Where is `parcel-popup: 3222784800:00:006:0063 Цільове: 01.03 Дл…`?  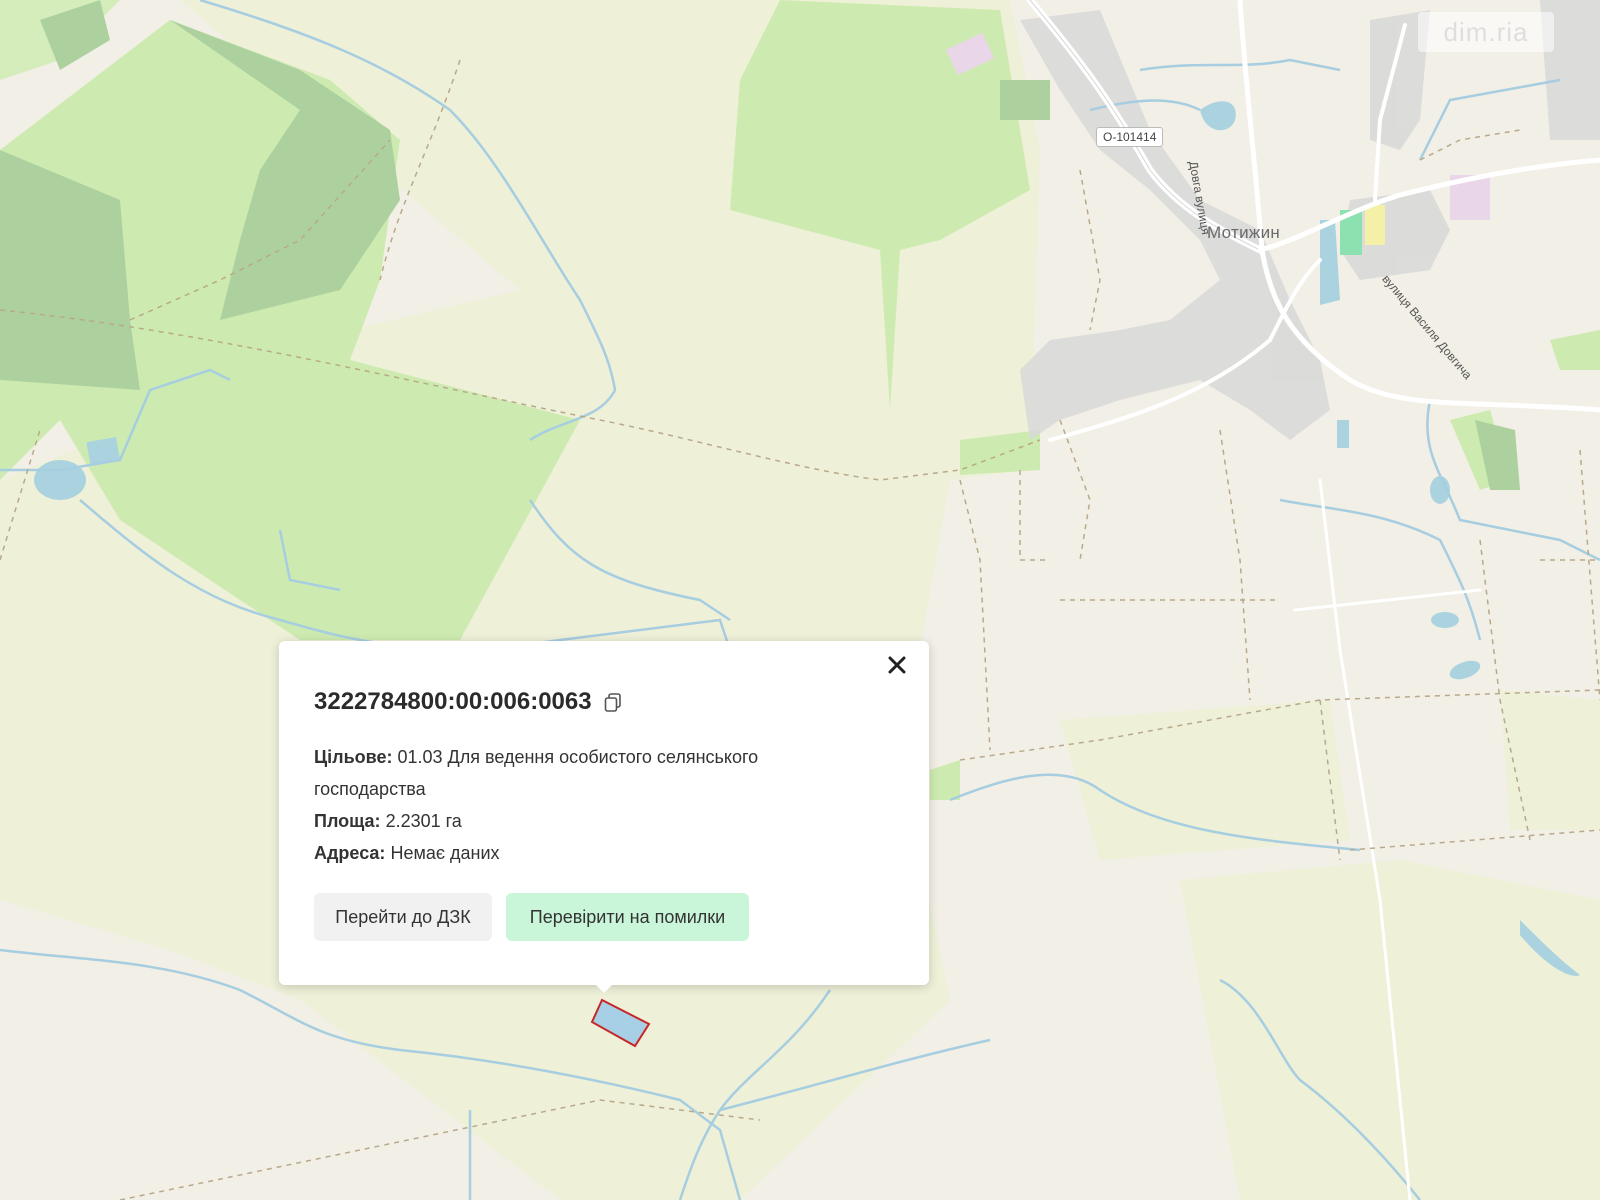
parcel-popup: 3222784800:00:006:0063 Цільове: 01.03 Дл… is located at coordinates (604, 813).